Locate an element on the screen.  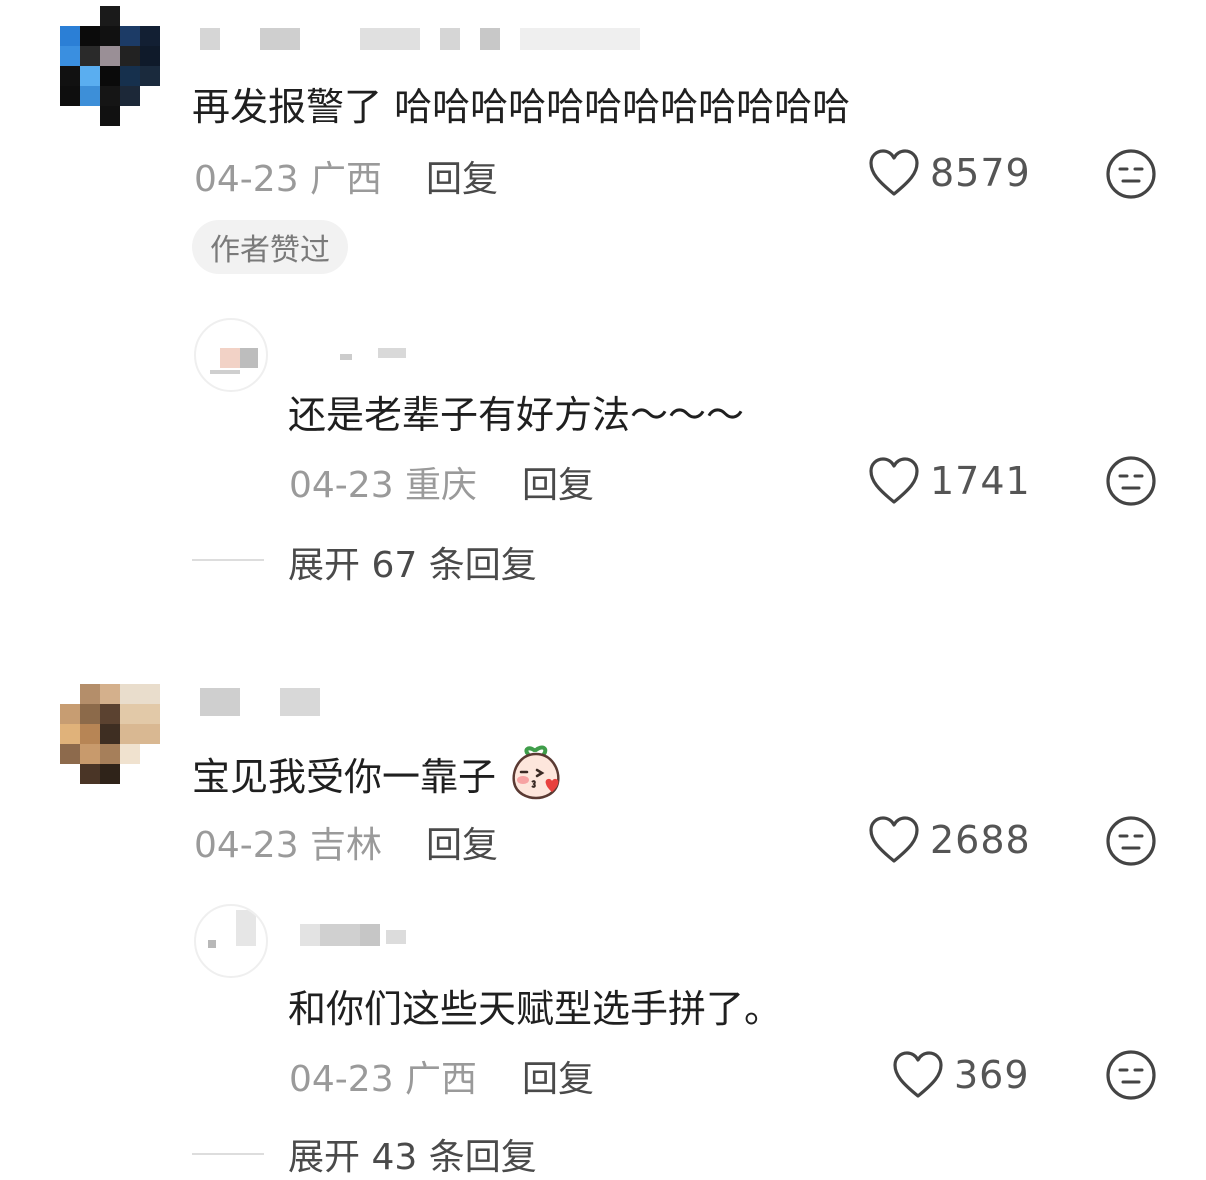
comment-date-location: 04-23 吉林 is located at coordinates (288, 845).